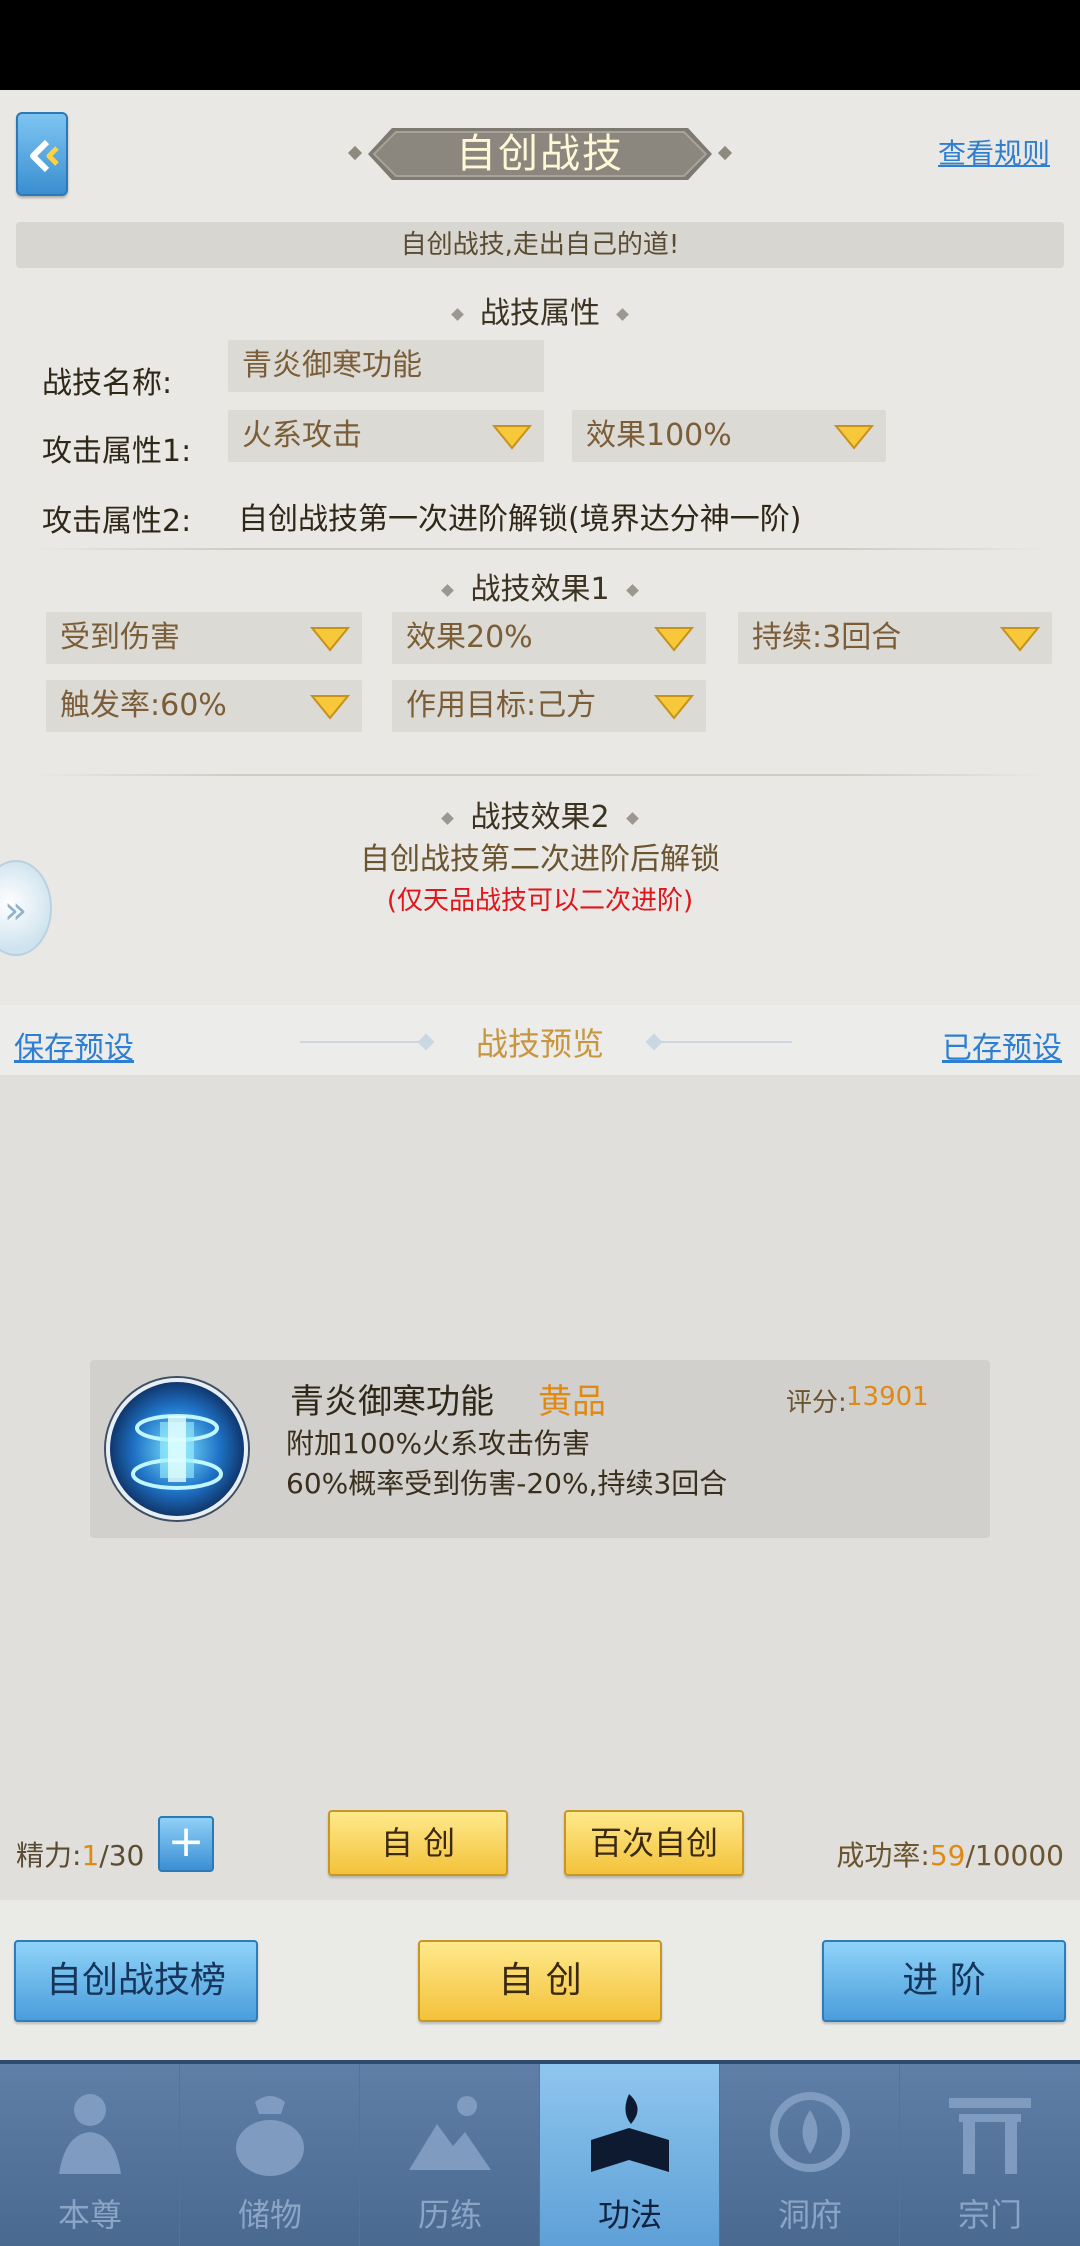  What do you see at coordinates (540, 859) in the screenshot?
I see `effect2-unlock-text: 自创战技第二次进阶后解锁` at bounding box center [540, 859].